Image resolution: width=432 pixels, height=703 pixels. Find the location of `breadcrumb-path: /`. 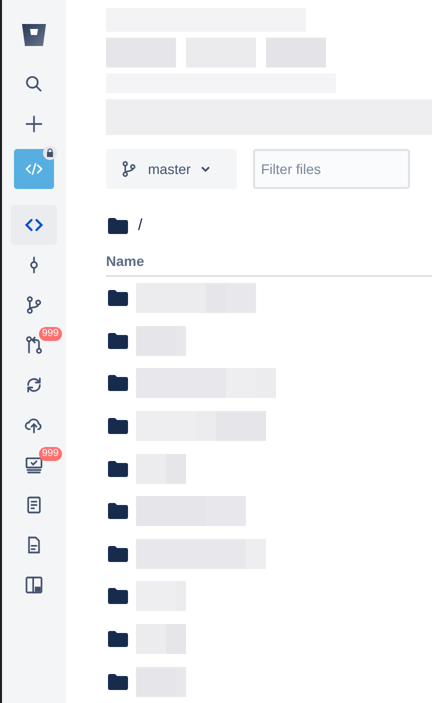

breadcrumb-path: / is located at coordinates (140, 225).